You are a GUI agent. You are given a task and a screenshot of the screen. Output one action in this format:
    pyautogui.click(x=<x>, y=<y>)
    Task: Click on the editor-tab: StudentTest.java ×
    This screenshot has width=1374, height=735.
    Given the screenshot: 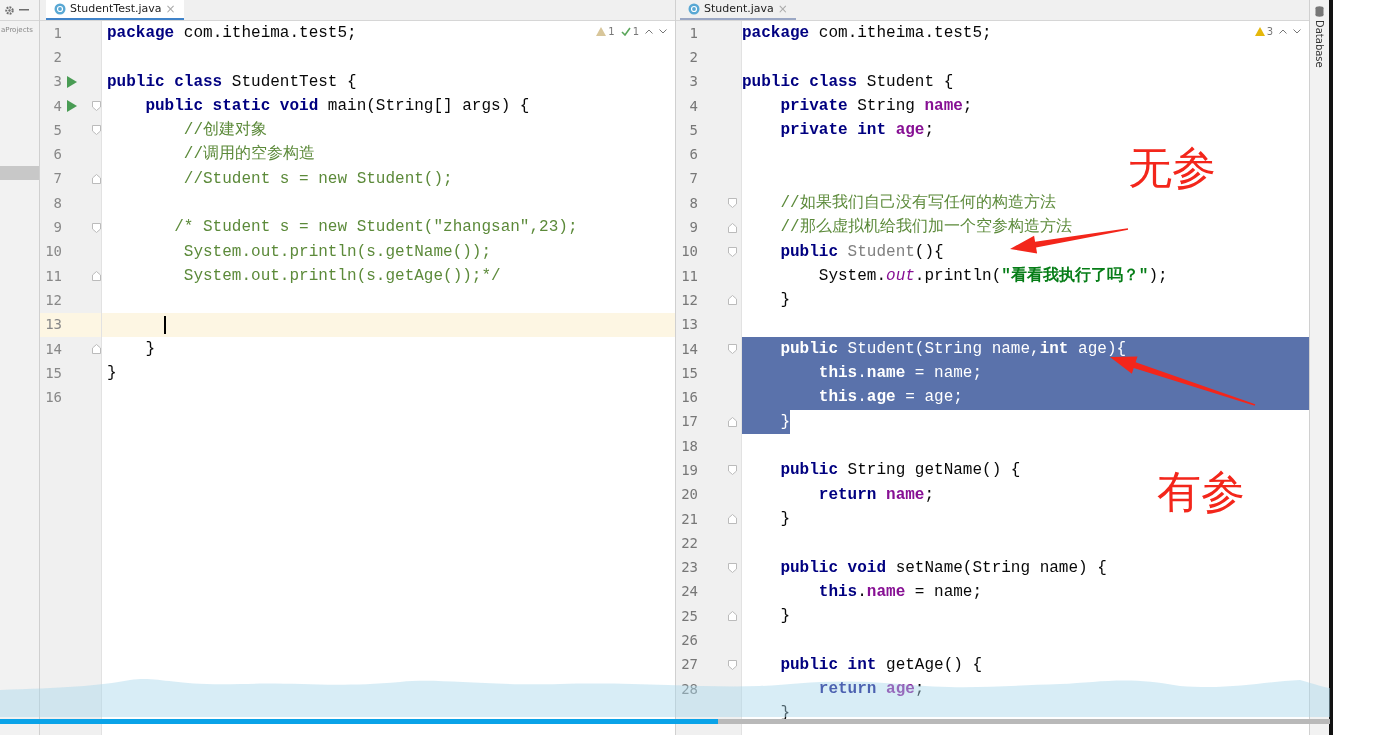 What is the action you would take?
    pyautogui.click(x=115, y=10)
    